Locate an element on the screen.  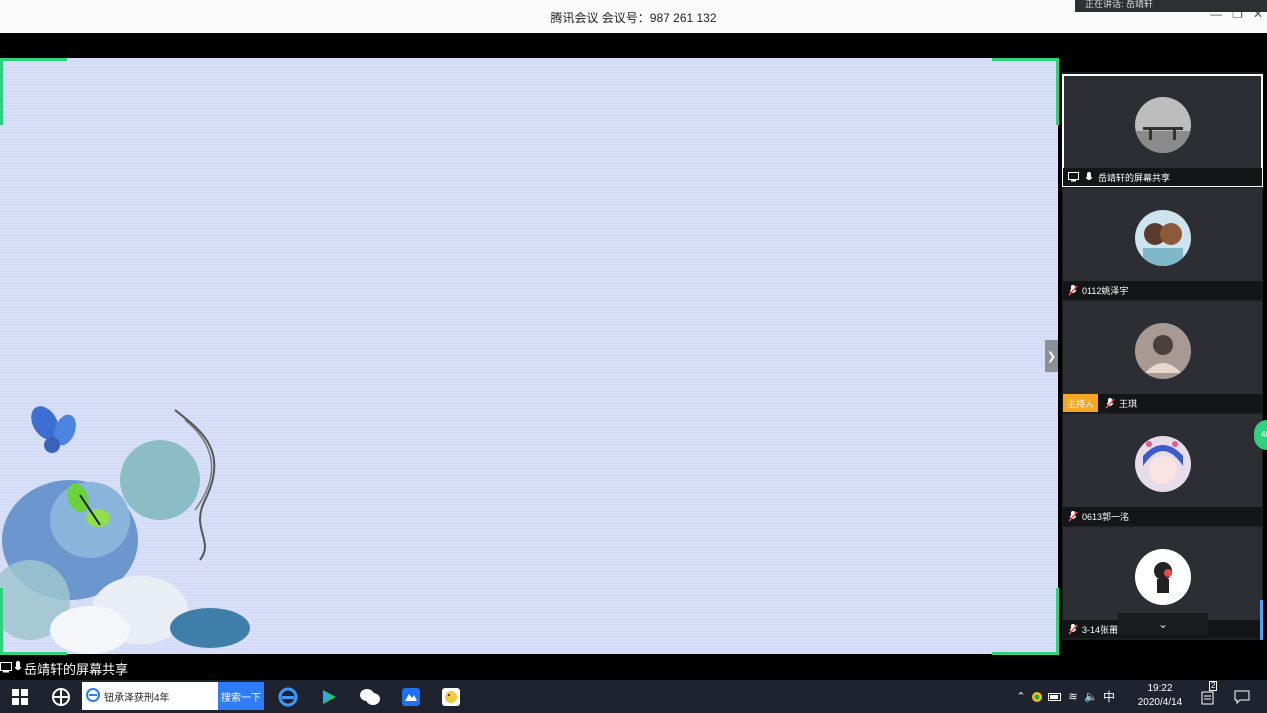
clock-time: 19:22 is located at coordinates (1160, 688).